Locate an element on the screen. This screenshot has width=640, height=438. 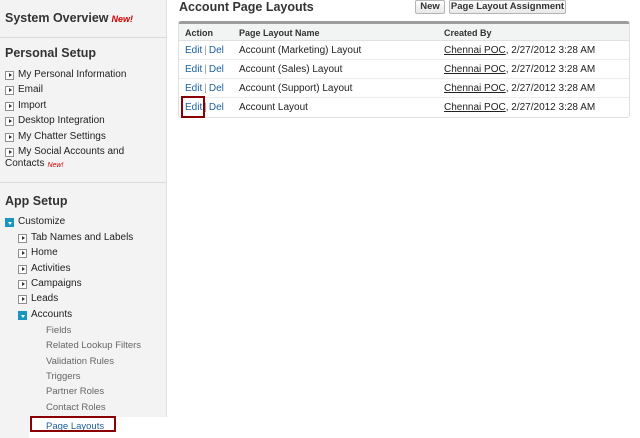
app-setup-title: App Setup is located at coordinates (36, 201).